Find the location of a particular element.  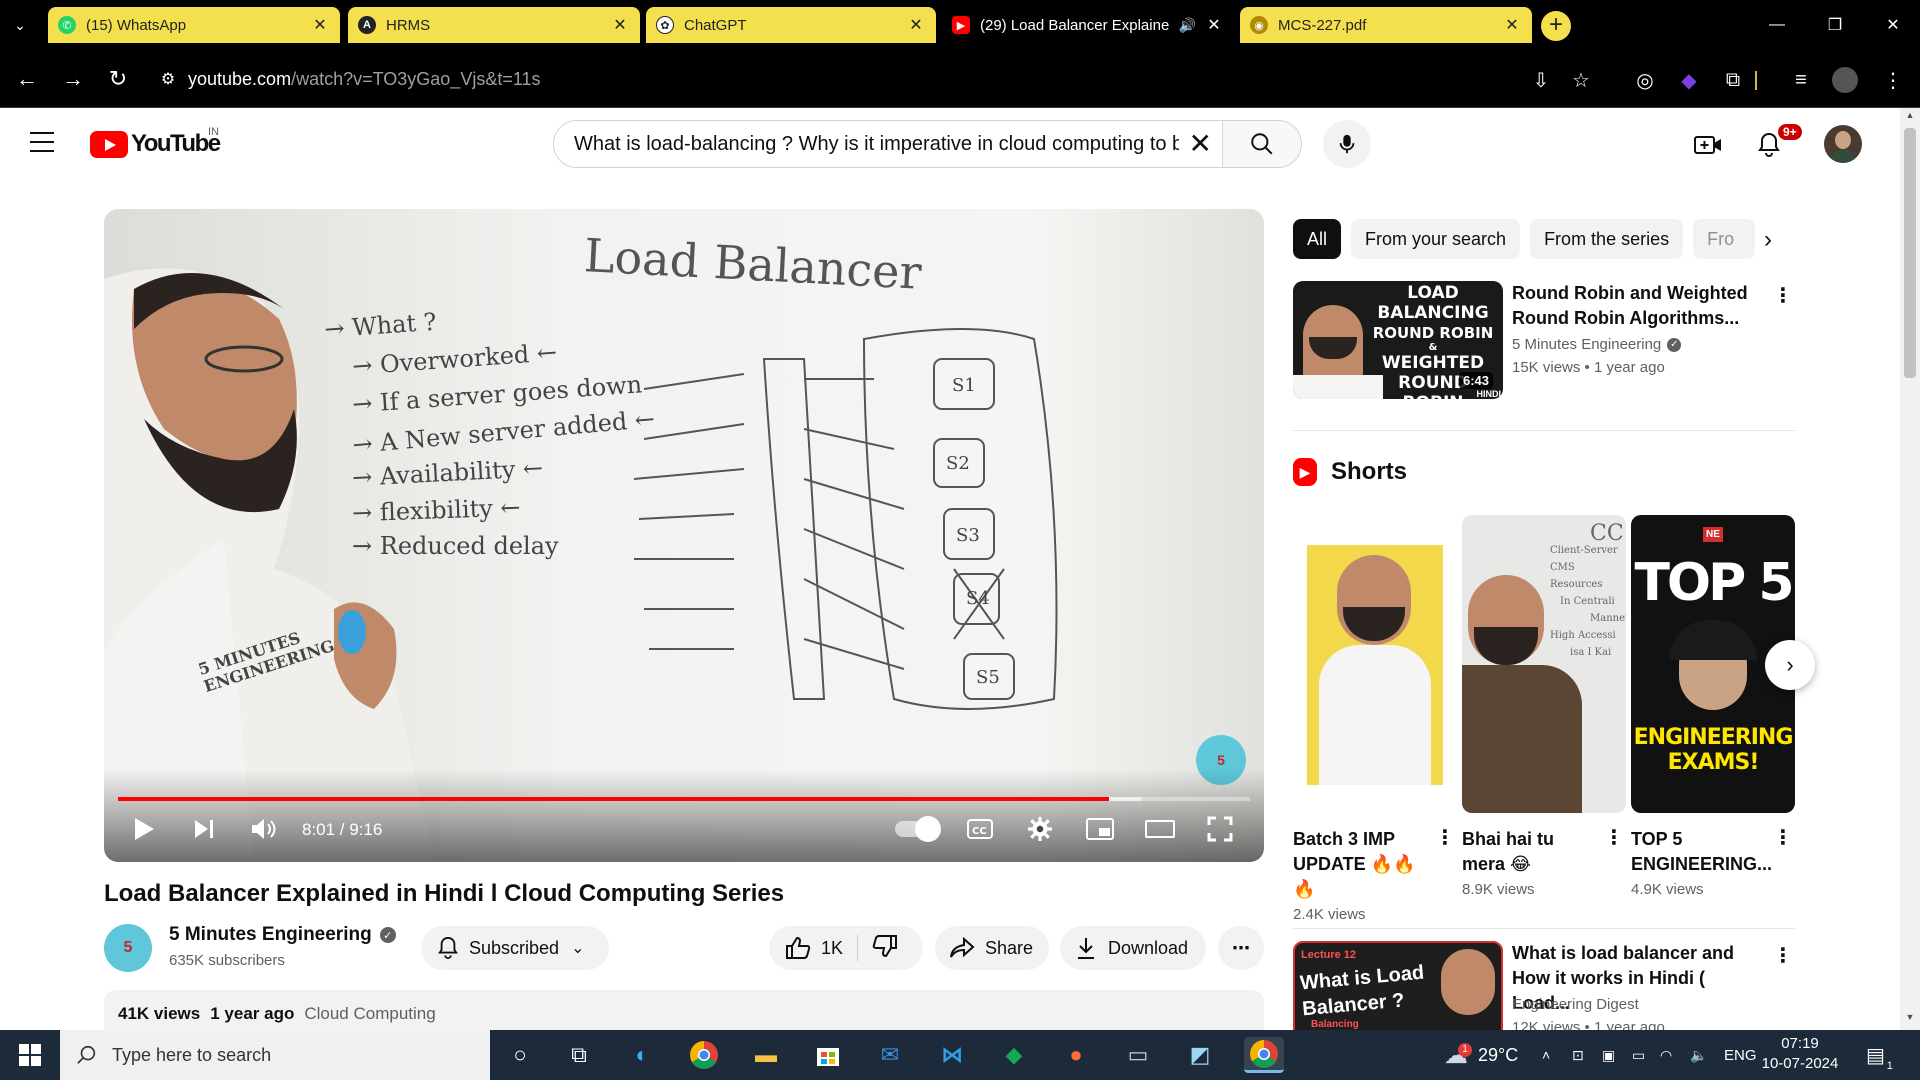

battery-icon: ▭ is located at coordinates (1638, 1055).